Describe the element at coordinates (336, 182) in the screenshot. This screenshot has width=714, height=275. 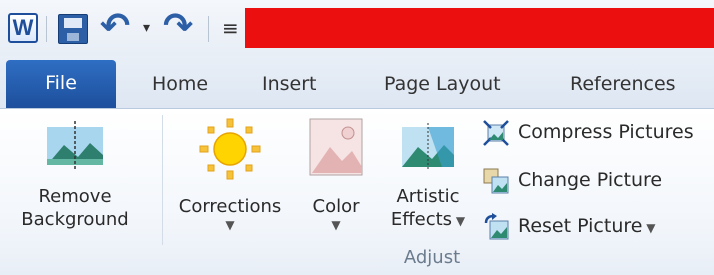
I see `color-button: Color ▼` at that location.